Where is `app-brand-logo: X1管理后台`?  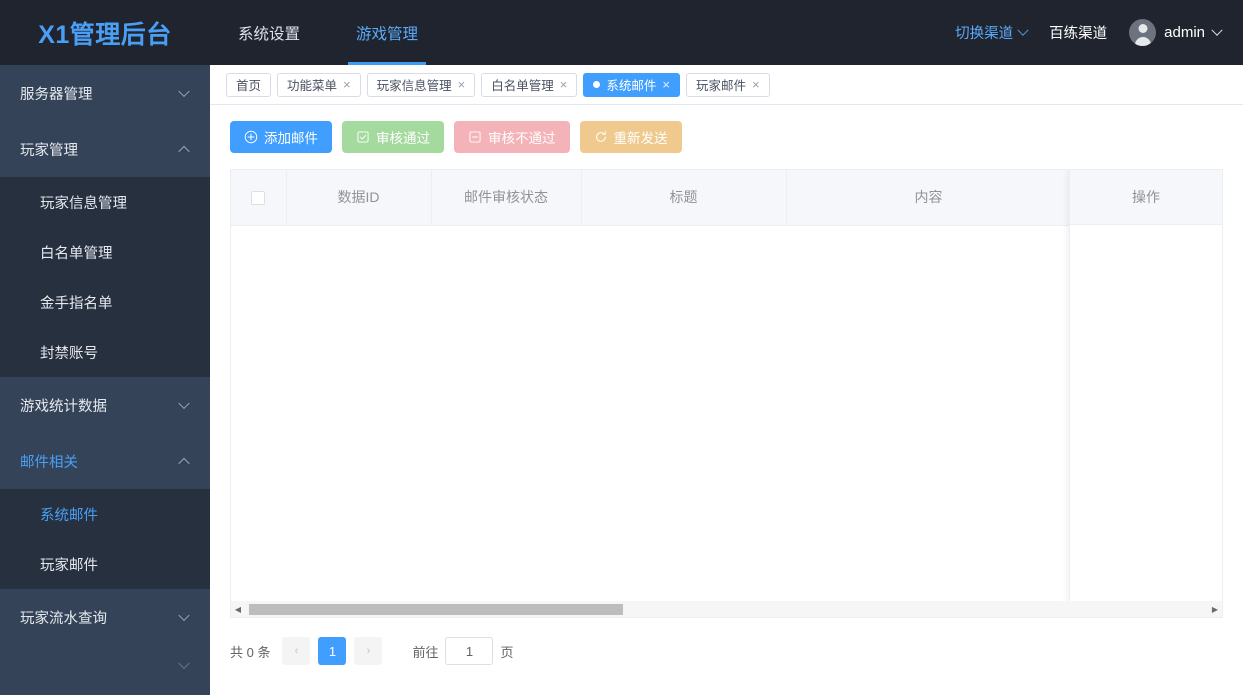 app-brand-logo: X1管理后台 is located at coordinates (105, 34).